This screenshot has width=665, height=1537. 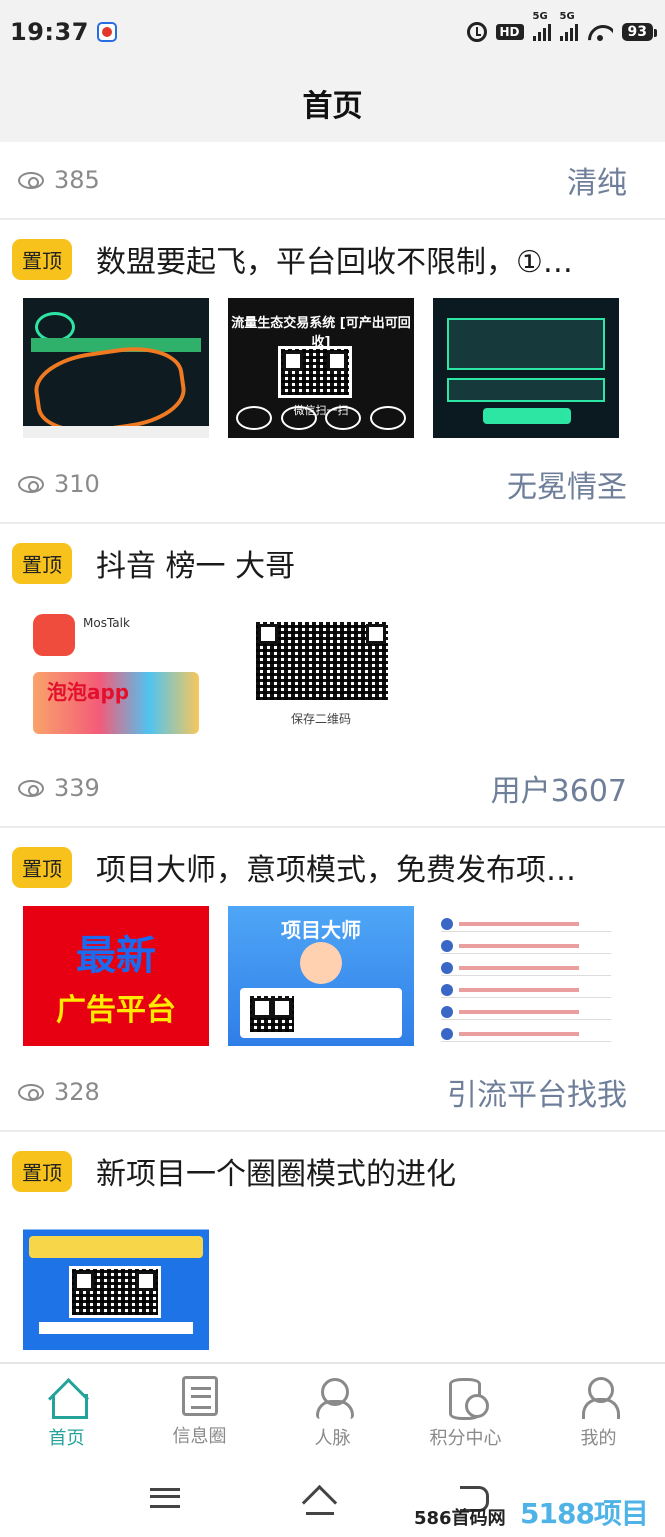 I want to click on post-images: MosTalk 泡泡app 保存二维码, so click(x=338, y=676).